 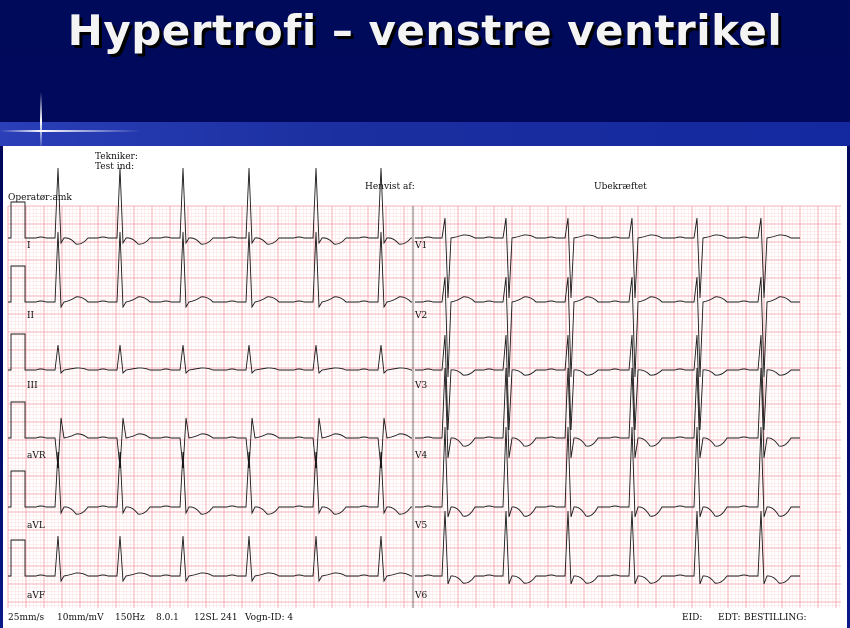 What do you see at coordinates (729, 618) in the screenshot?
I see `edt-label: EDT:` at bounding box center [729, 618].